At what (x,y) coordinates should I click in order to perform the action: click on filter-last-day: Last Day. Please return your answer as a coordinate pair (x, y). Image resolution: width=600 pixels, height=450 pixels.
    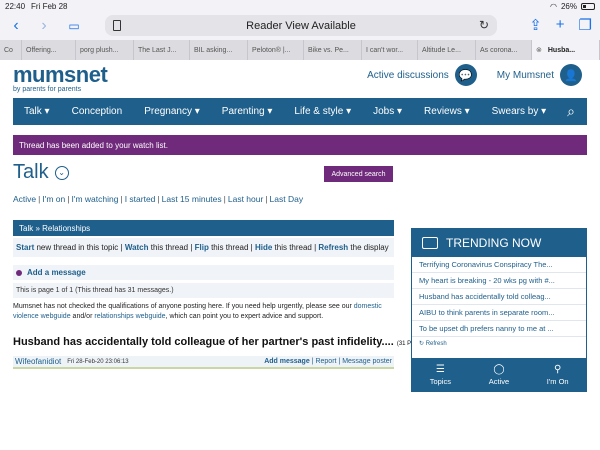
    Looking at the image, I should click on (287, 199).